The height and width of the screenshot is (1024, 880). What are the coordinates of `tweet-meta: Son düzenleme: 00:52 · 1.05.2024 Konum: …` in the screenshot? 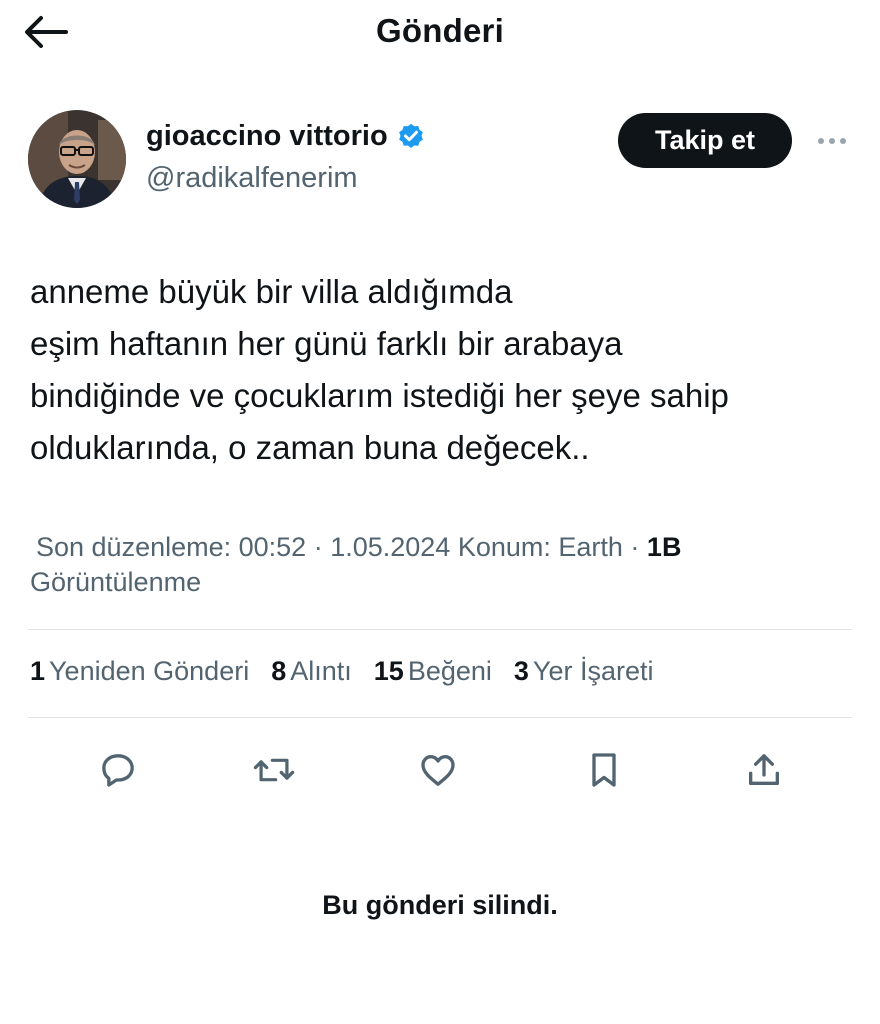 It's located at (430, 565).